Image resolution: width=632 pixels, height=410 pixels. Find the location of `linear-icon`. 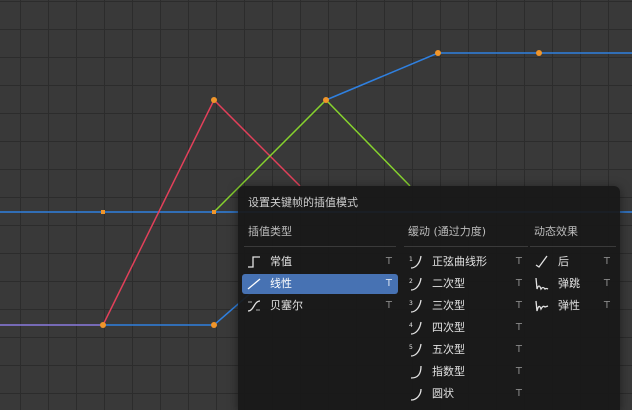

linear-icon is located at coordinates (254, 284).